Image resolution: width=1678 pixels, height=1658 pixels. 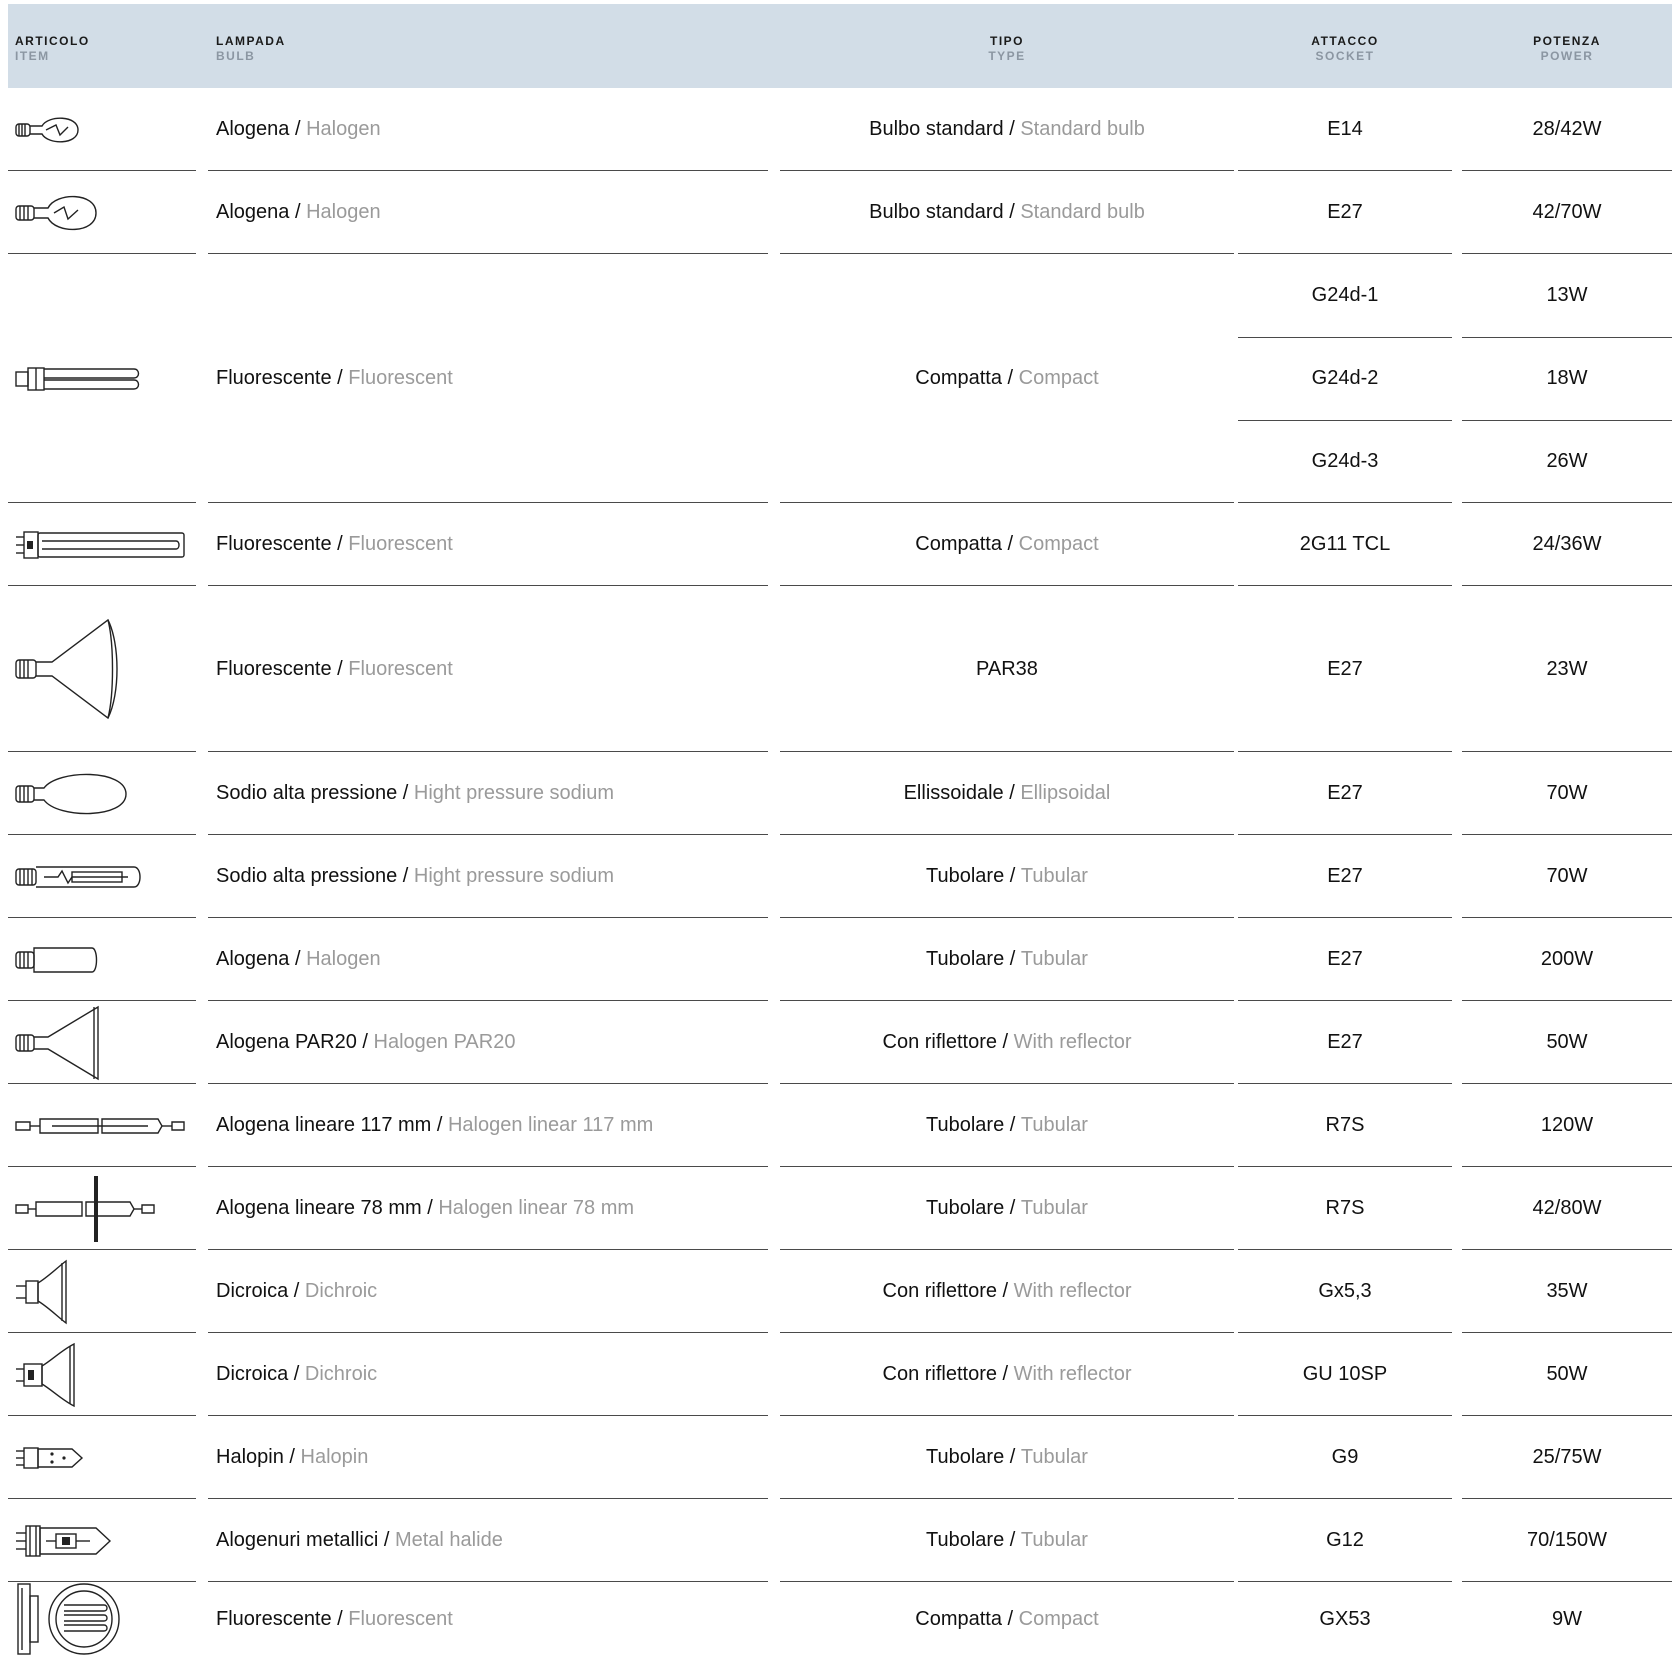 What do you see at coordinates (341, 1374) in the screenshot?
I see `text-en: Dichroic` at bounding box center [341, 1374].